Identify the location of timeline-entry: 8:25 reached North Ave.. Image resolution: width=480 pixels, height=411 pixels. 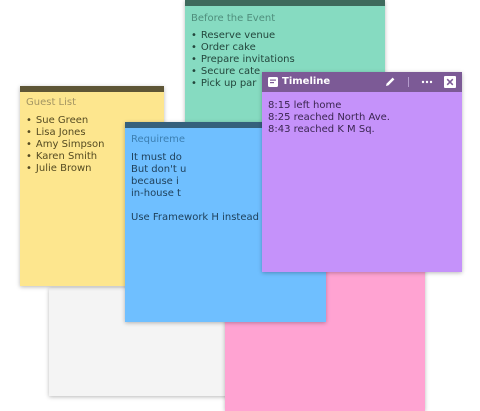
(329, 117).